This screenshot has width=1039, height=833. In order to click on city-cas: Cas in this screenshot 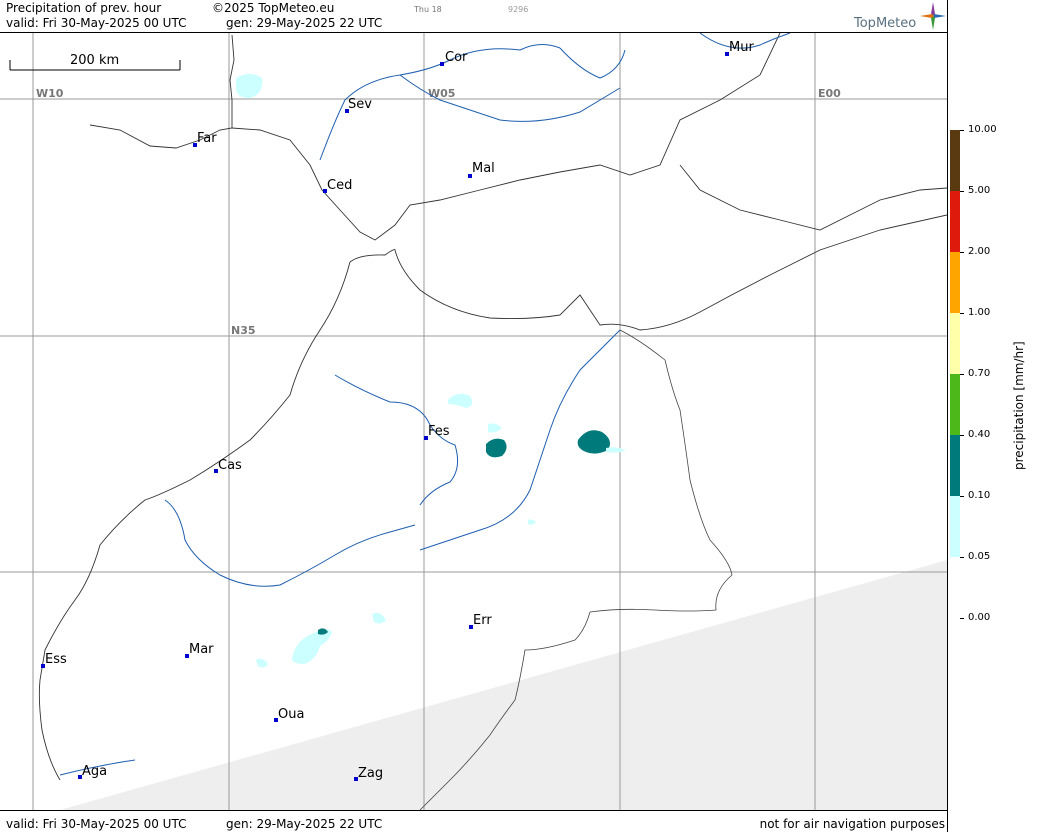, I will do `click(230, 465)`.